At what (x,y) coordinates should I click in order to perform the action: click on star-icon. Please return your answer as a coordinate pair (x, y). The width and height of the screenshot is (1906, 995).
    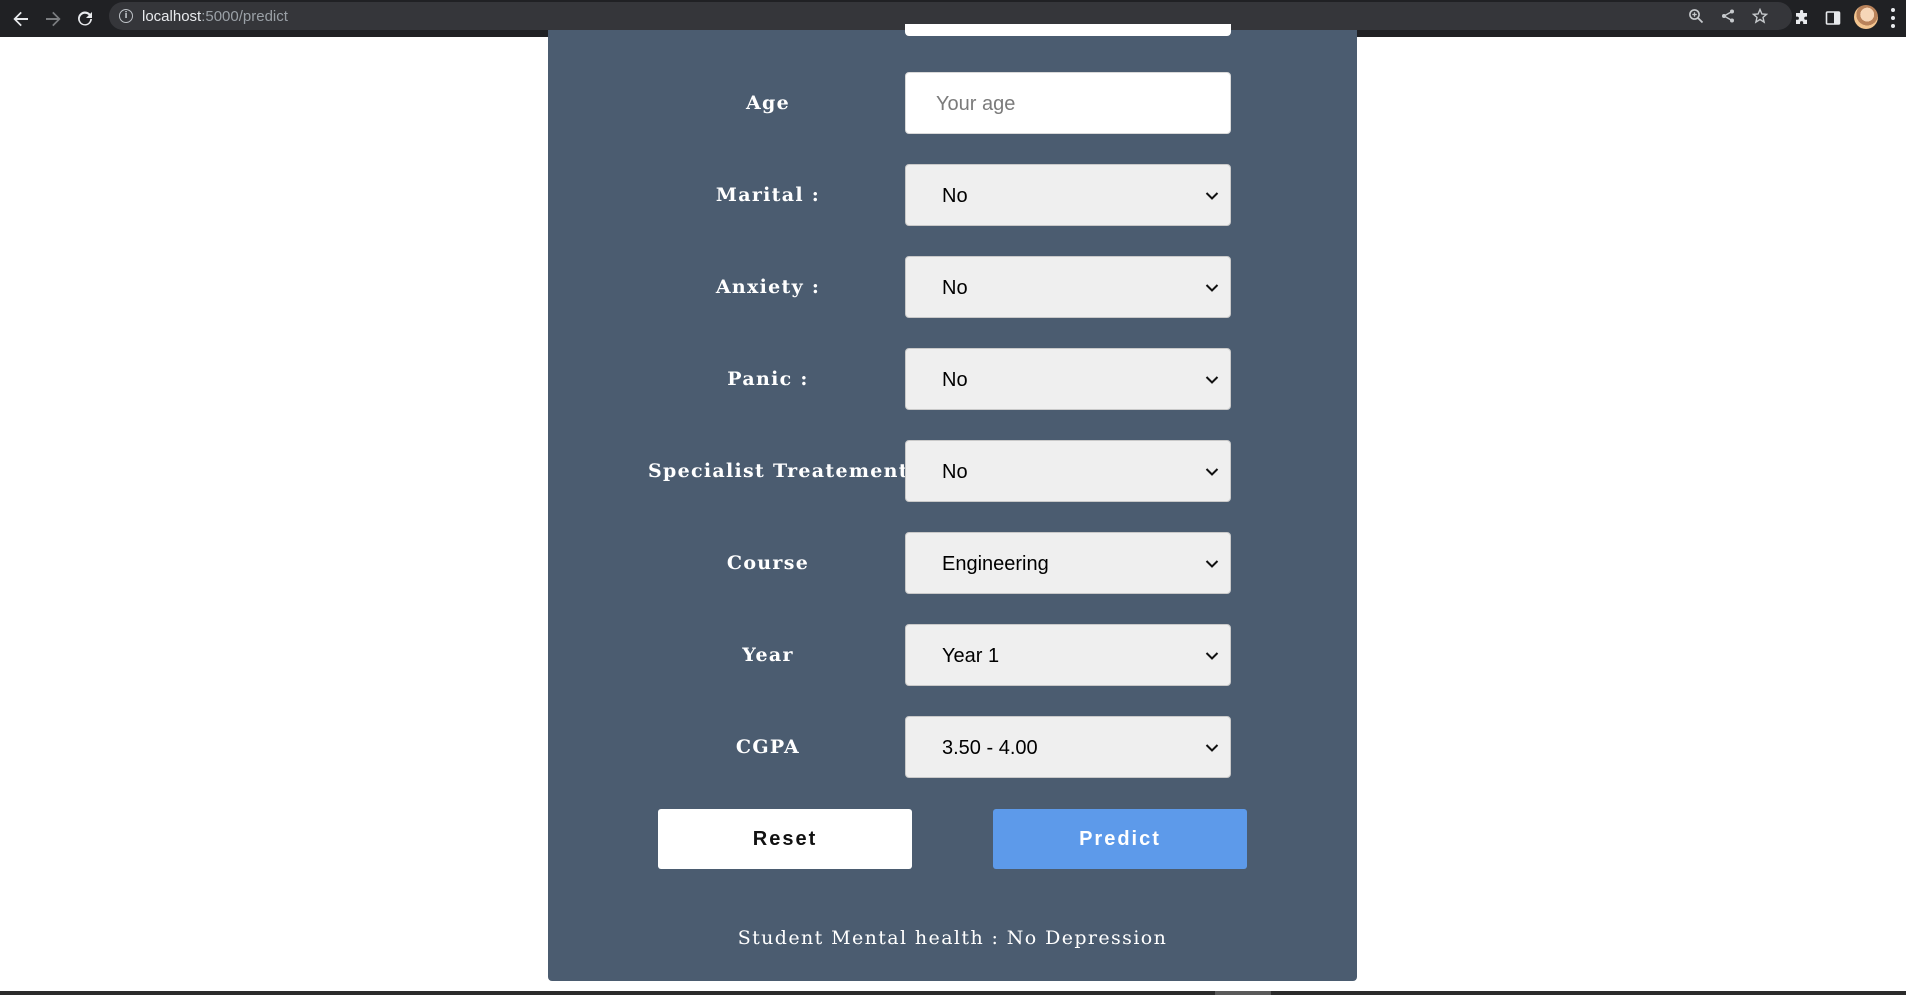
    Looking at the image, I should click on (1760, 16).